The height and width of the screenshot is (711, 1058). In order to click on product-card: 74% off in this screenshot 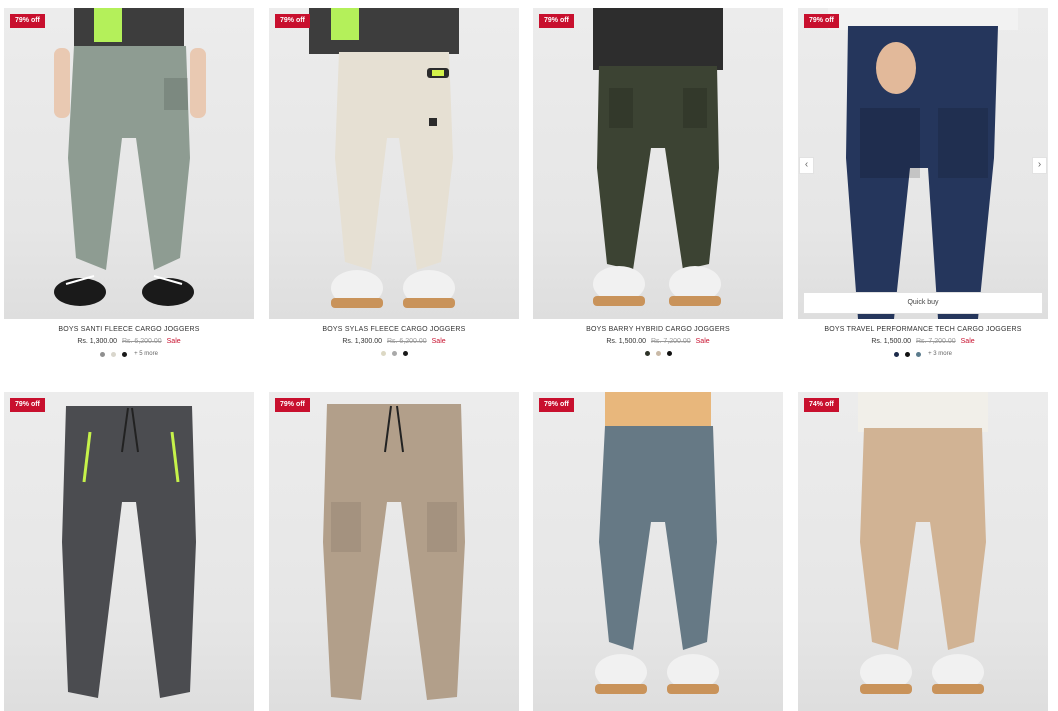, I will do `click(923, 551)`.